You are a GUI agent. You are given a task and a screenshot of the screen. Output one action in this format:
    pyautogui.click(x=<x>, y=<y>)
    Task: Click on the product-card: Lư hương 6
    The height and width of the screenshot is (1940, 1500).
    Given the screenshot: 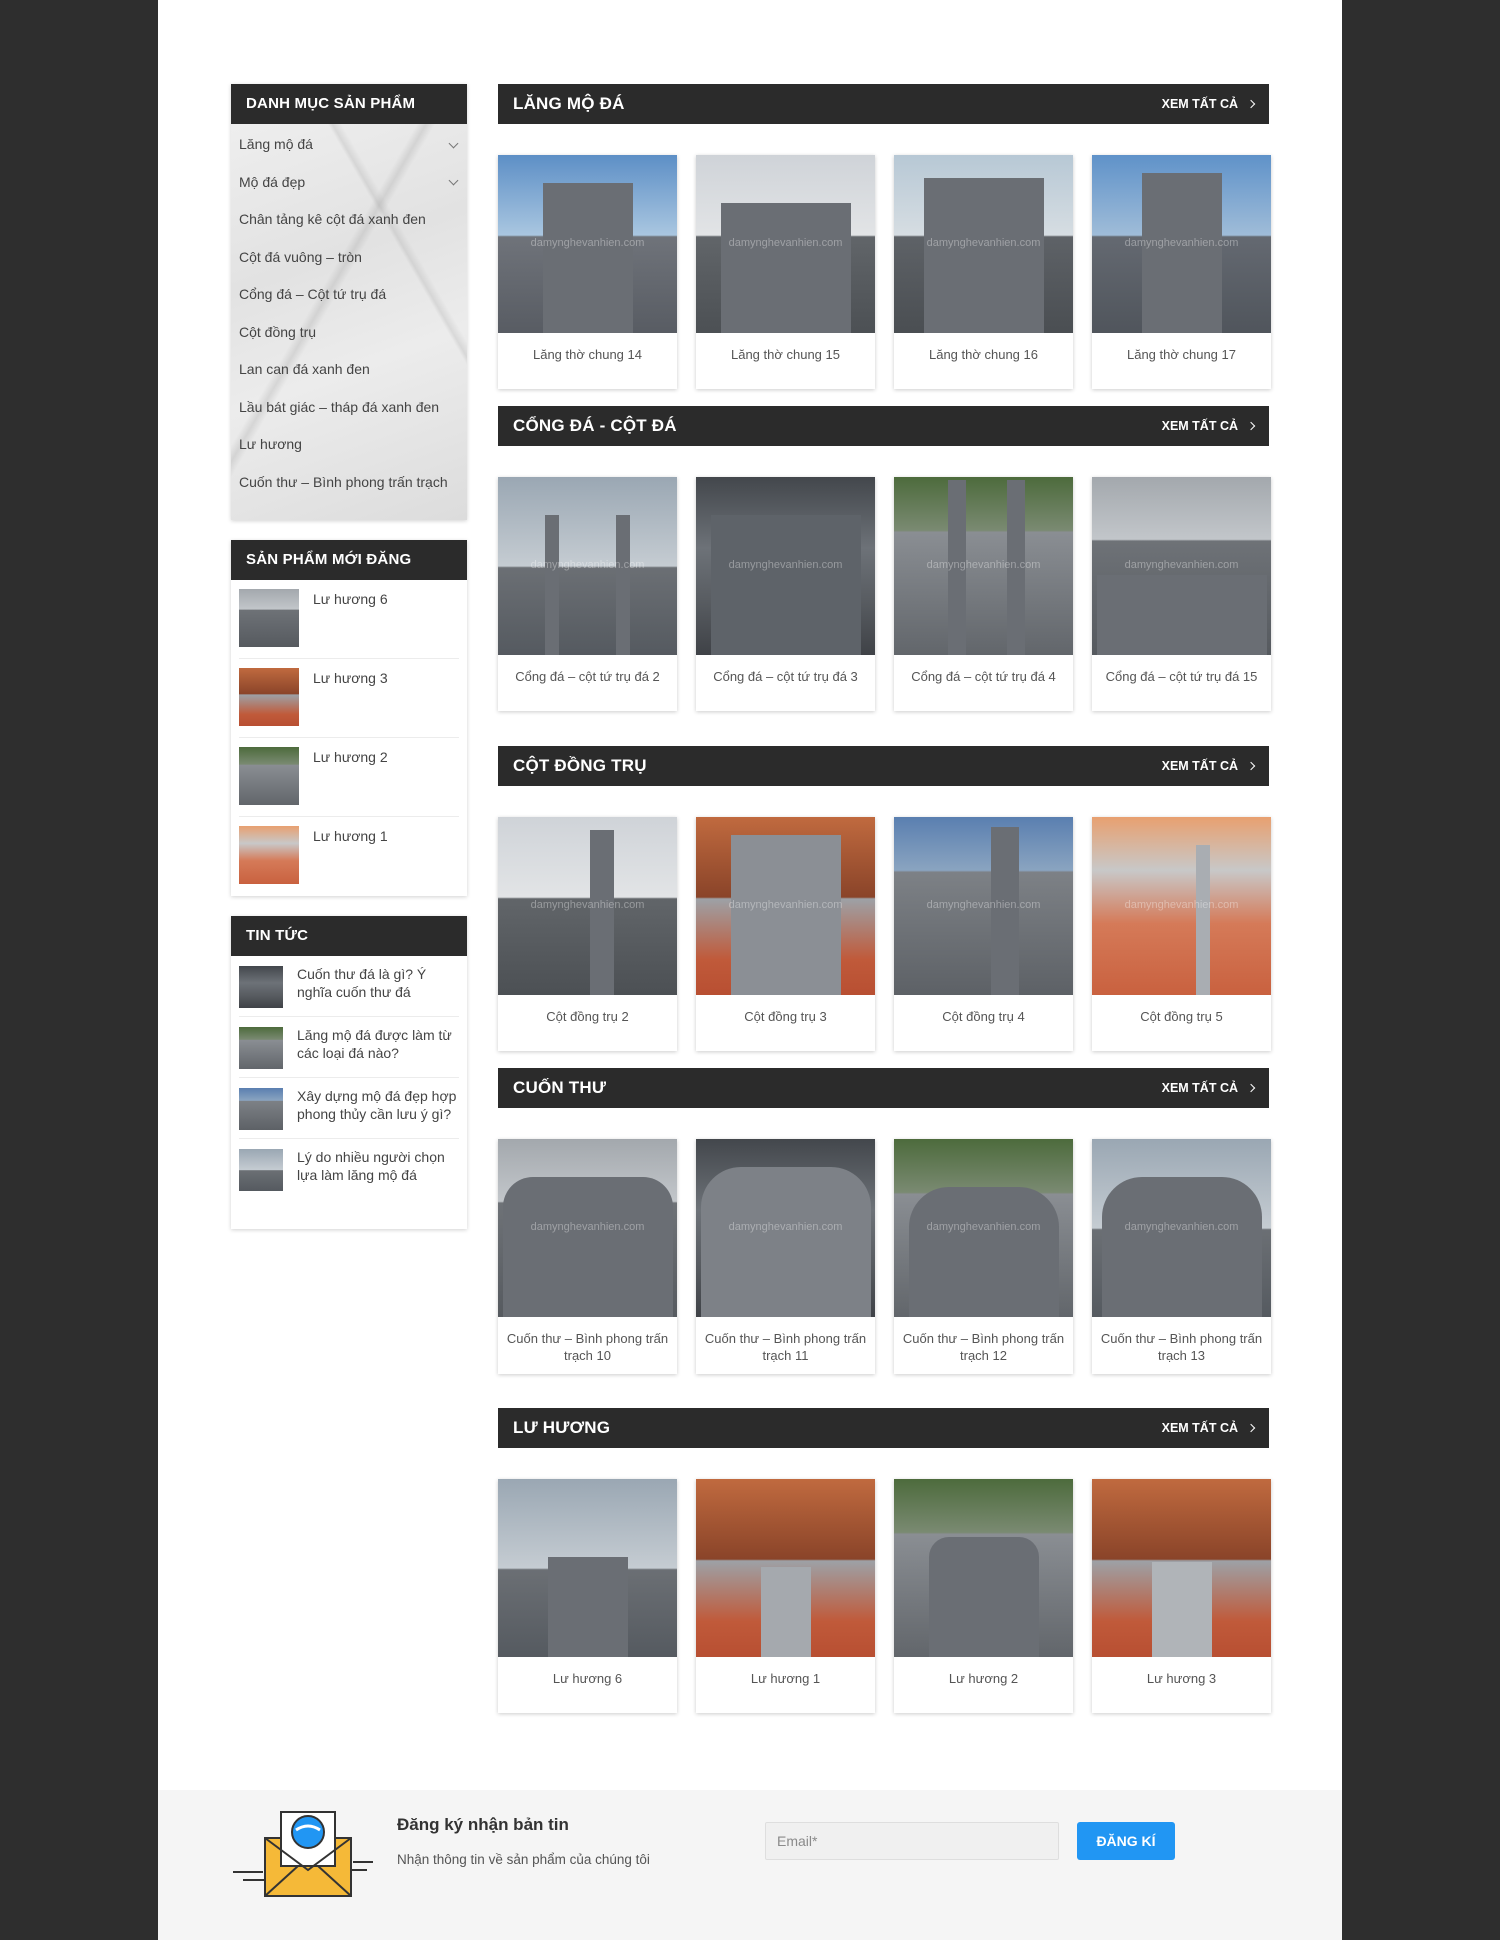 What is the action you would take?
    pyautogui.click(x=587, y=1596)
    